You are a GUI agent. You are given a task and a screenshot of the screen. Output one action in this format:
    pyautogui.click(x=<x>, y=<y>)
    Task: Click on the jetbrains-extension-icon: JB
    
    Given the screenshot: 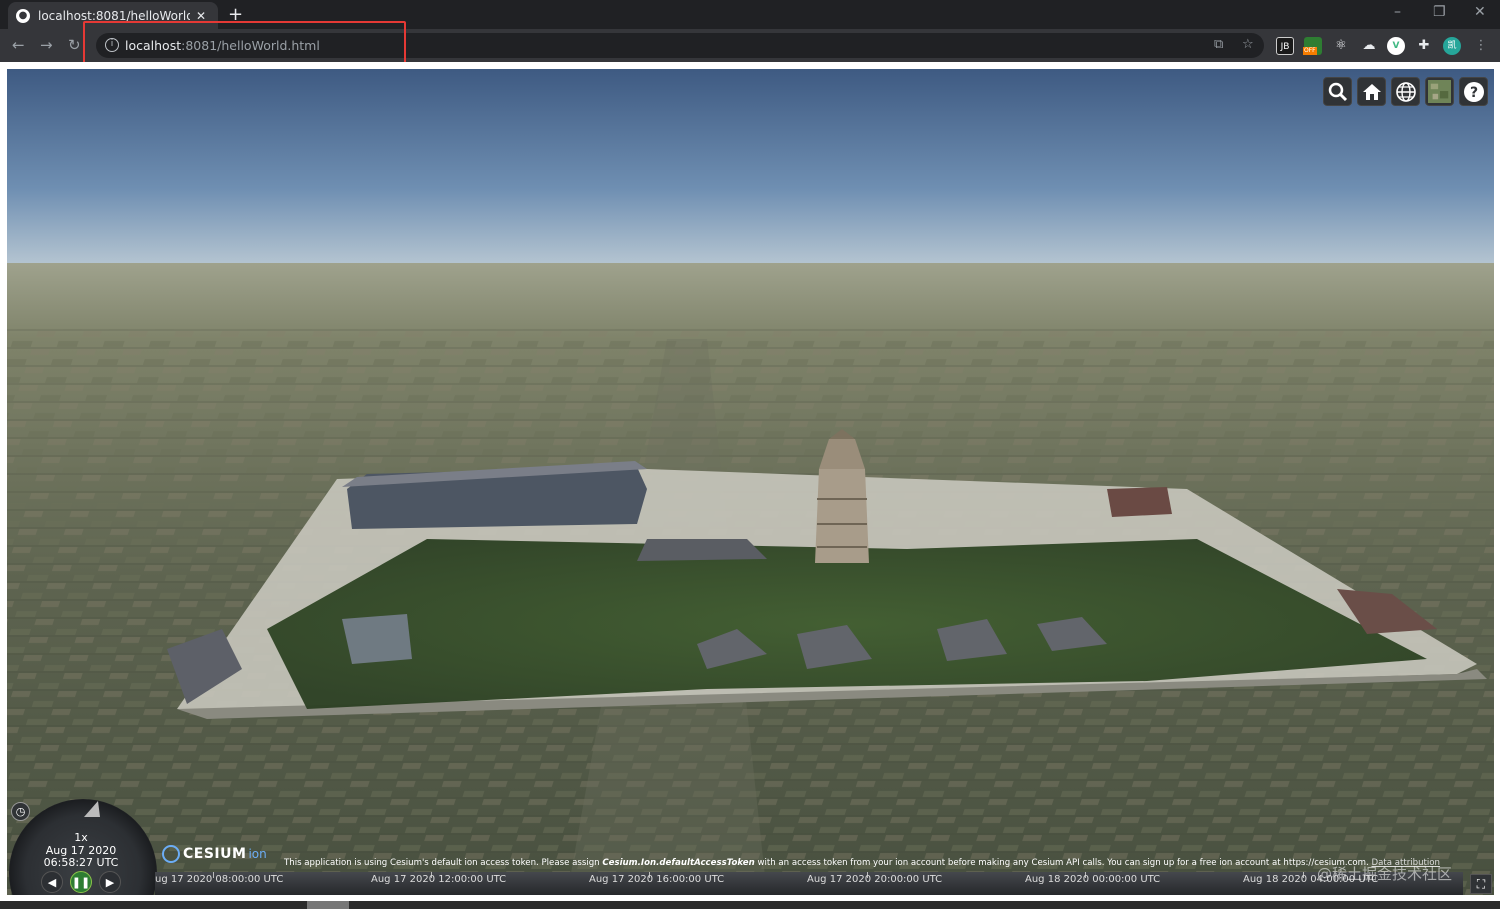 What is the action you would take?
    pyautogui.click(x=1285, y=46)
    